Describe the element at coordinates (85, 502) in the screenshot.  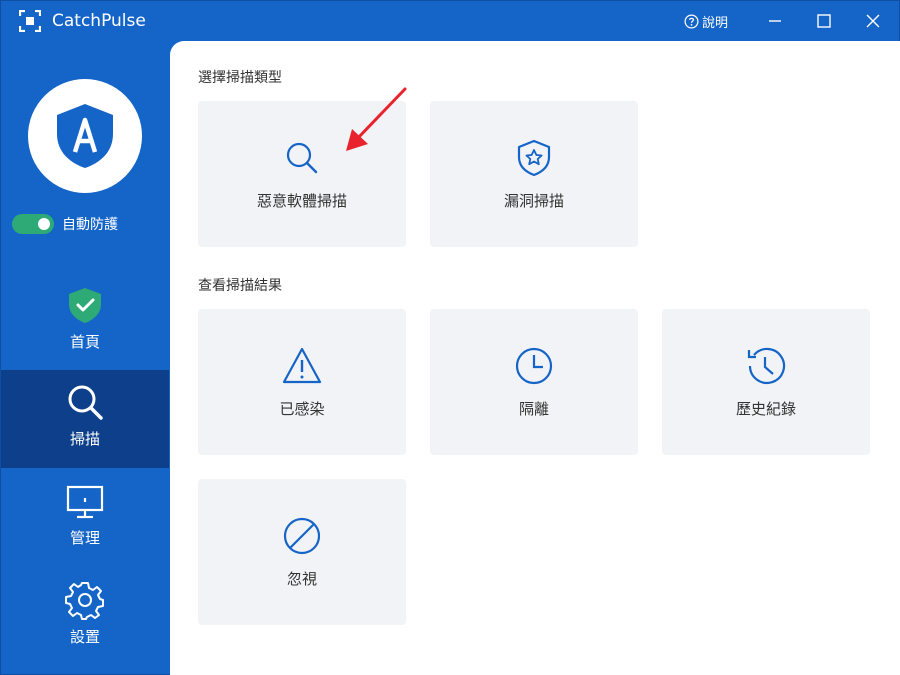
I see `monitor-icon` at that location.